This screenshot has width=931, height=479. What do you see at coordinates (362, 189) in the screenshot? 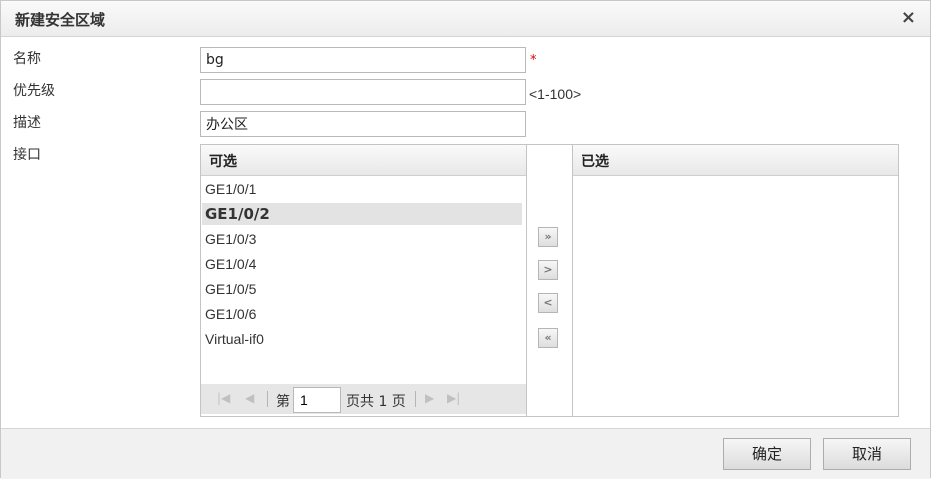
I see `list-item: GE1/0/1` at bounding box center [362, 189].